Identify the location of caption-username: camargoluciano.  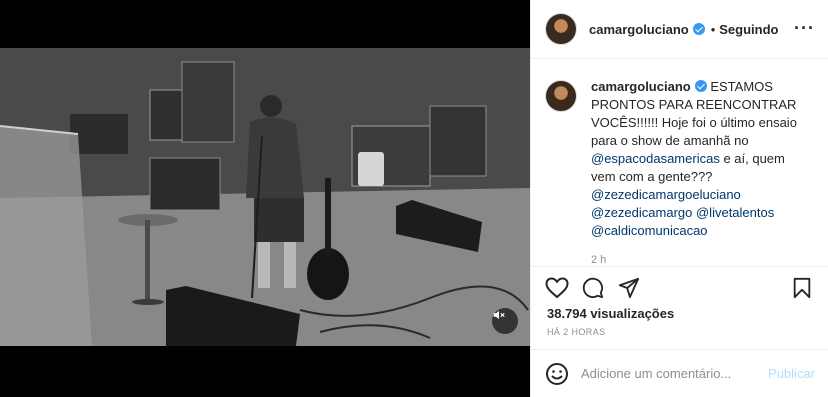
(641, 86).